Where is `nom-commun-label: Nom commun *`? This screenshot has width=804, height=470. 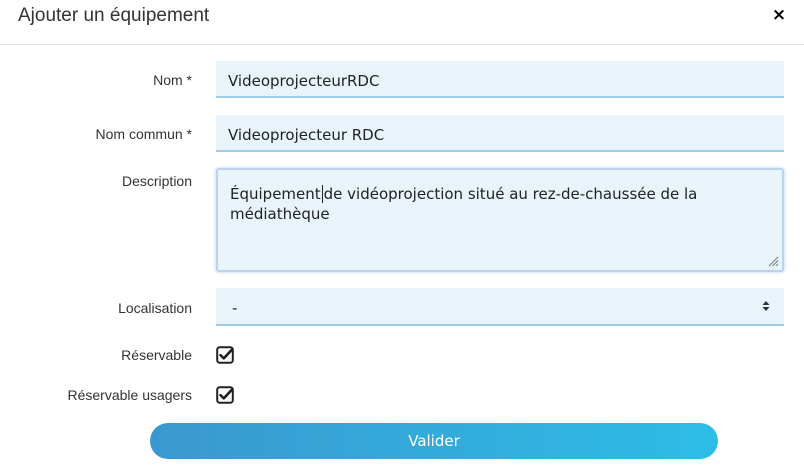
nom-commun-label: Nom commun * is located at coordinates (143, 134).